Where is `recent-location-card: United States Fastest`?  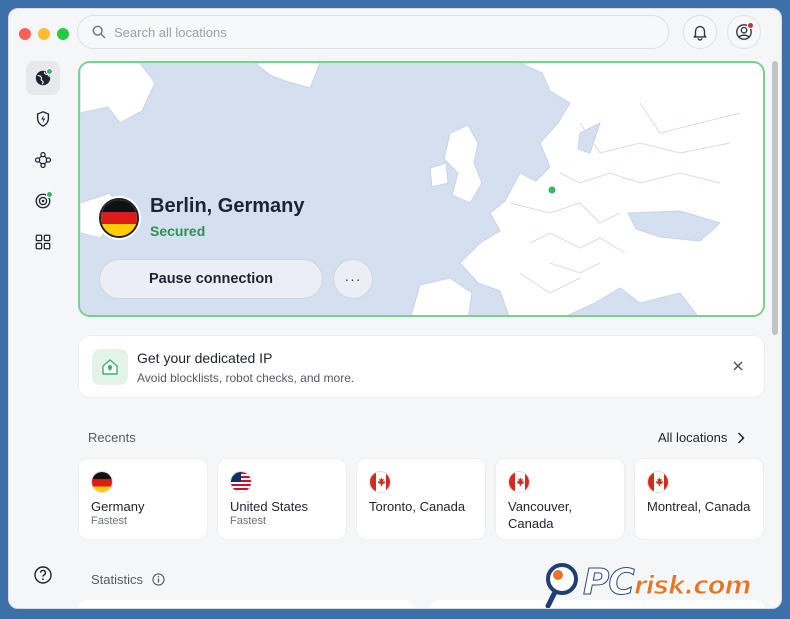
recent-location-card: United States Fastest is located at coordinates (282, 499).